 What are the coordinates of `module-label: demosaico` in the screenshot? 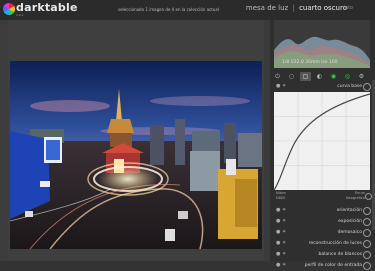 It's located at (349, 232).